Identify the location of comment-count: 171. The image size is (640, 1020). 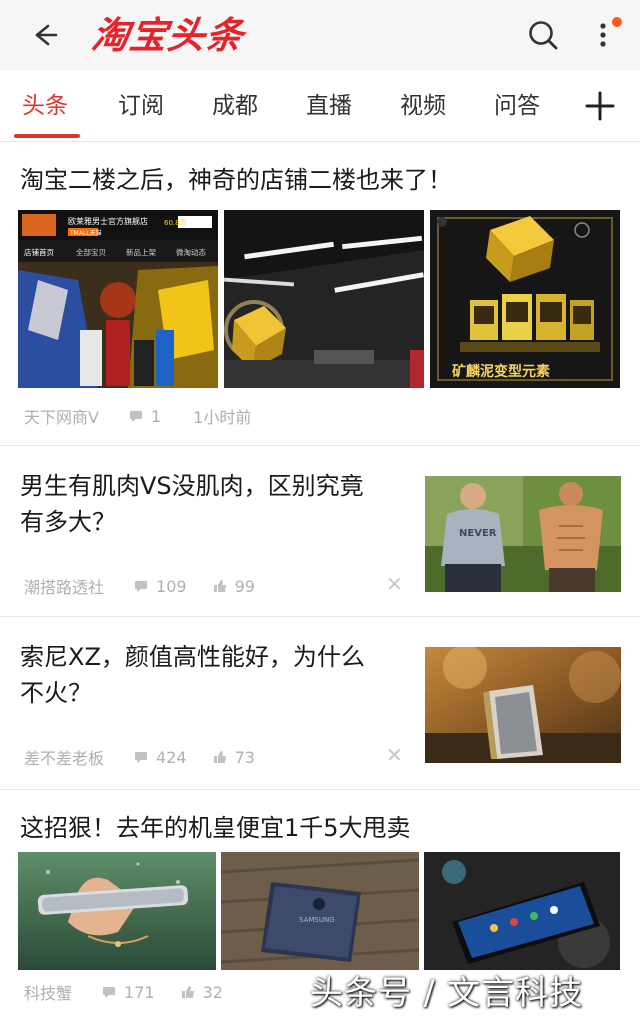
(139, 992).